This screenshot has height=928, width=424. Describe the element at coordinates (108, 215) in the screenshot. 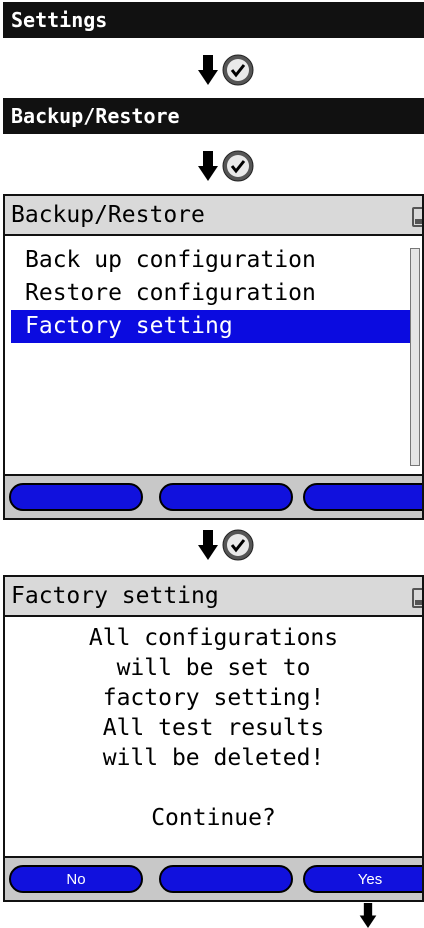

I see `screen-title: Backup/Restore` at that location.